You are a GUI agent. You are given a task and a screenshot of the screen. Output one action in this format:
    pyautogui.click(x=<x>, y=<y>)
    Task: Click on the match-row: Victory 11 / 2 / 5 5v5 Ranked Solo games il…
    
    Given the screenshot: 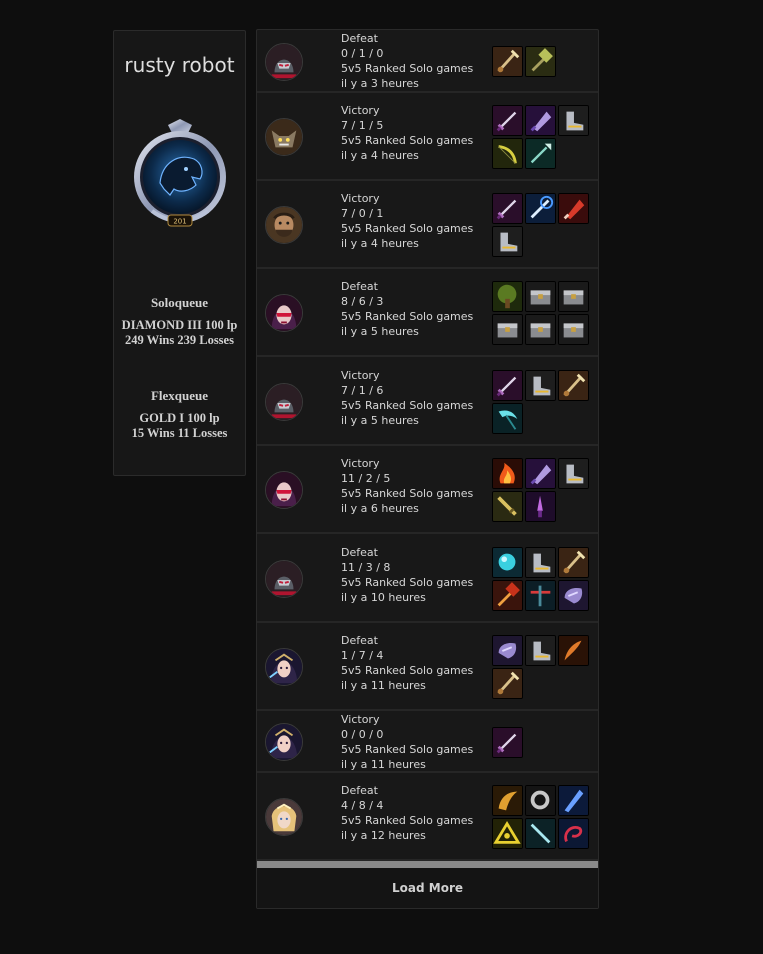 What is the action you would take?
    pyautogui.click(x=427, y=490)
    